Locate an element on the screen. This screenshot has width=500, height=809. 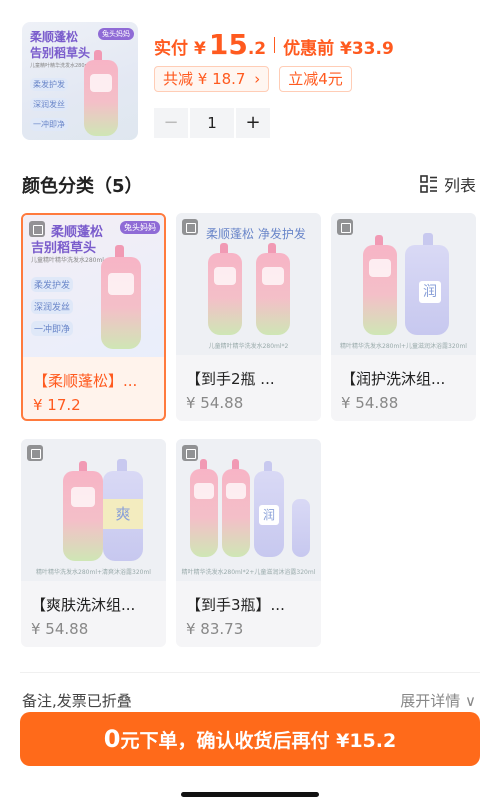
card2-tagline: 柔顺蓬松 净发护发 is located at coordinates (256, 234).